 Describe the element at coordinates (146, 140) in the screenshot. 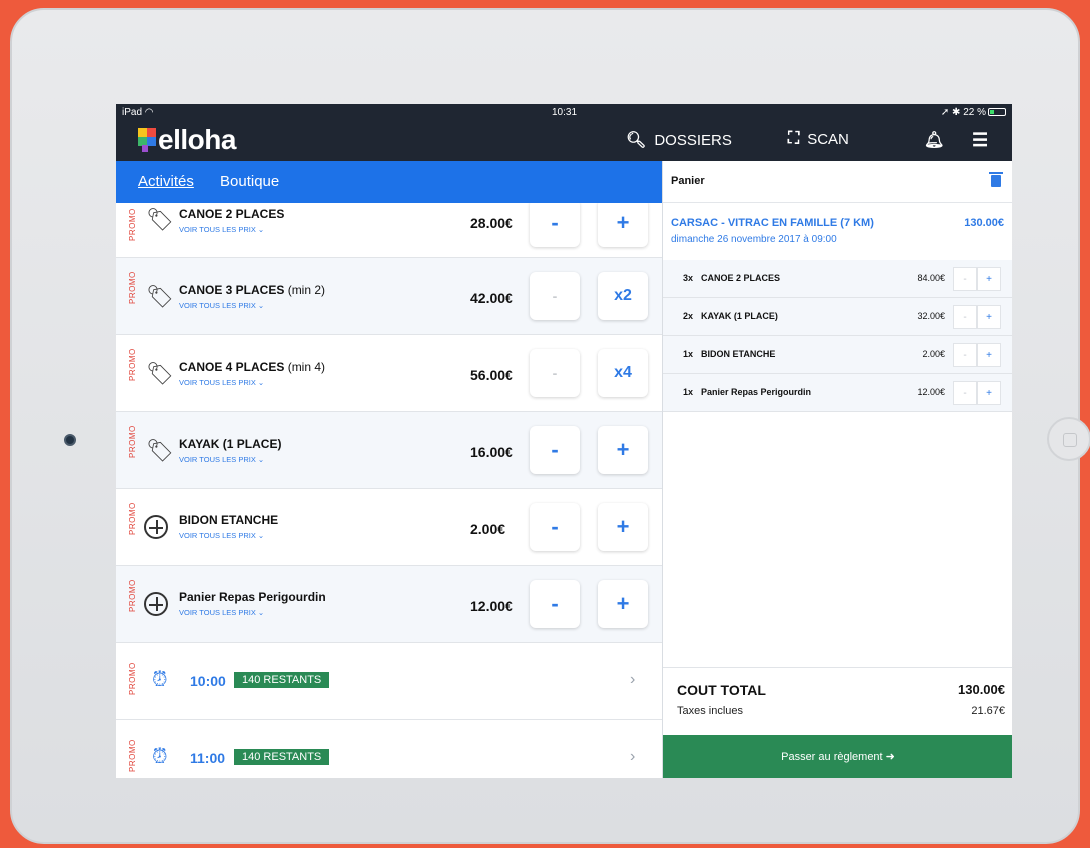

I see `logo-mark-icon` at that location.